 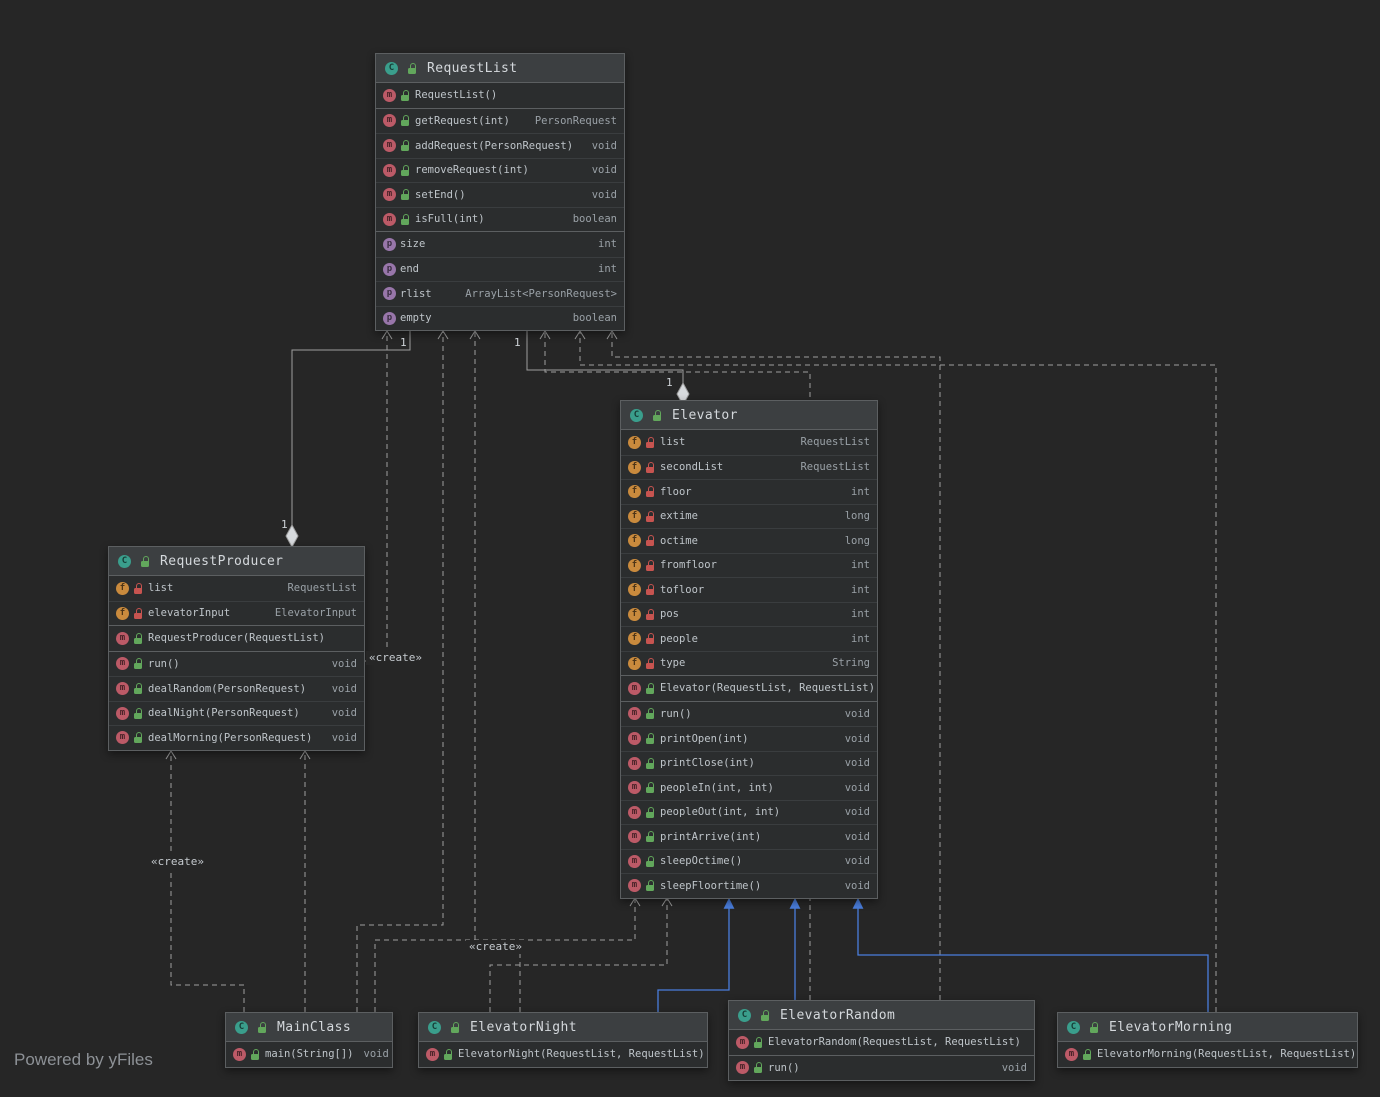 What do you see at coordinates (835, 467) in the screenshot?
I see `member-type: RequestList` at bounding box center [835, 467].